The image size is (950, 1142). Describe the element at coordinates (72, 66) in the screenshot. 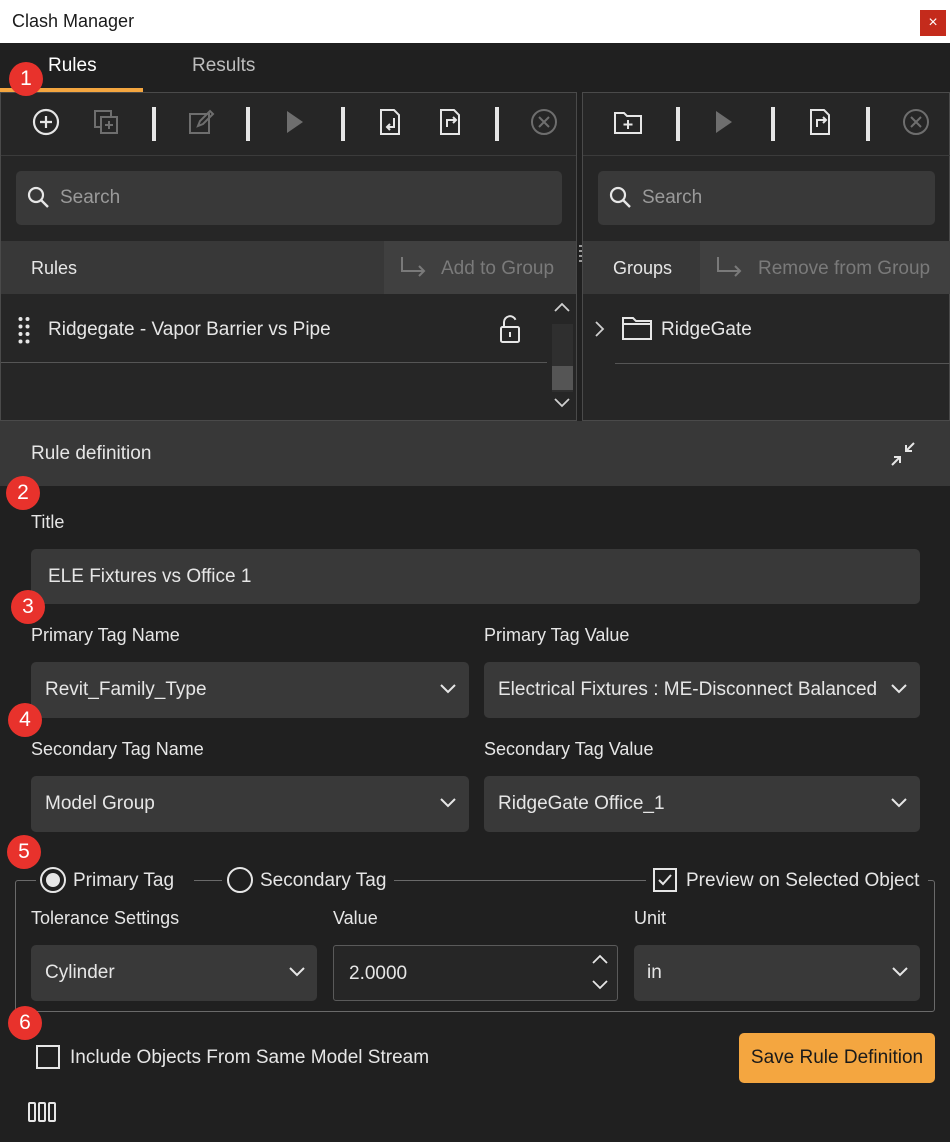

I see `tab-rules: Rules` at that location.